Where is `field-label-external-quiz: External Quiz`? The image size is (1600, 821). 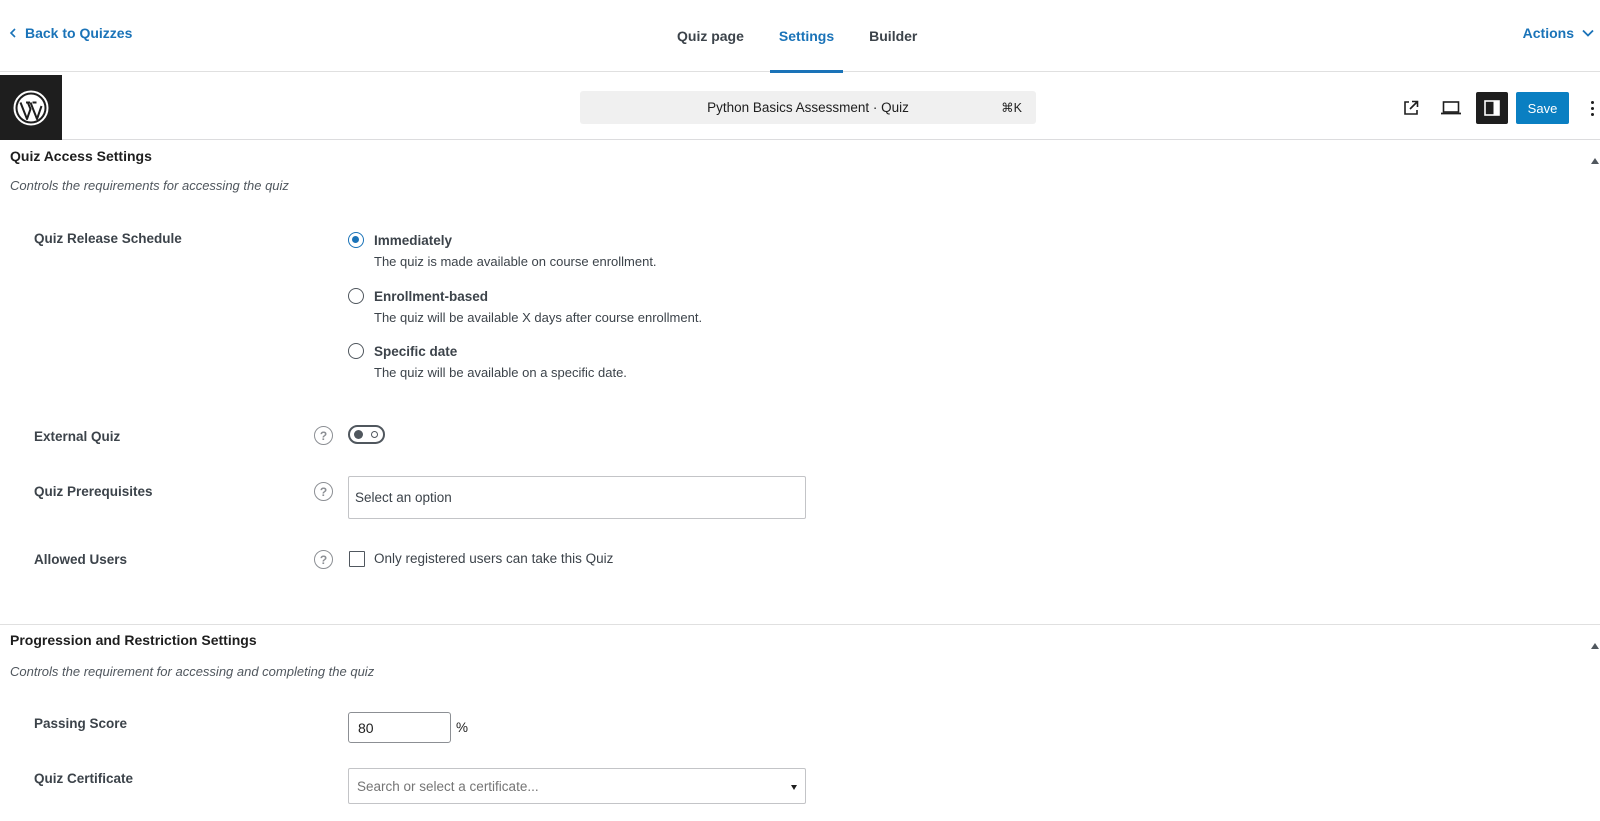 field-label-external-quiz: External Quiz is located at coordinates (77, 436).